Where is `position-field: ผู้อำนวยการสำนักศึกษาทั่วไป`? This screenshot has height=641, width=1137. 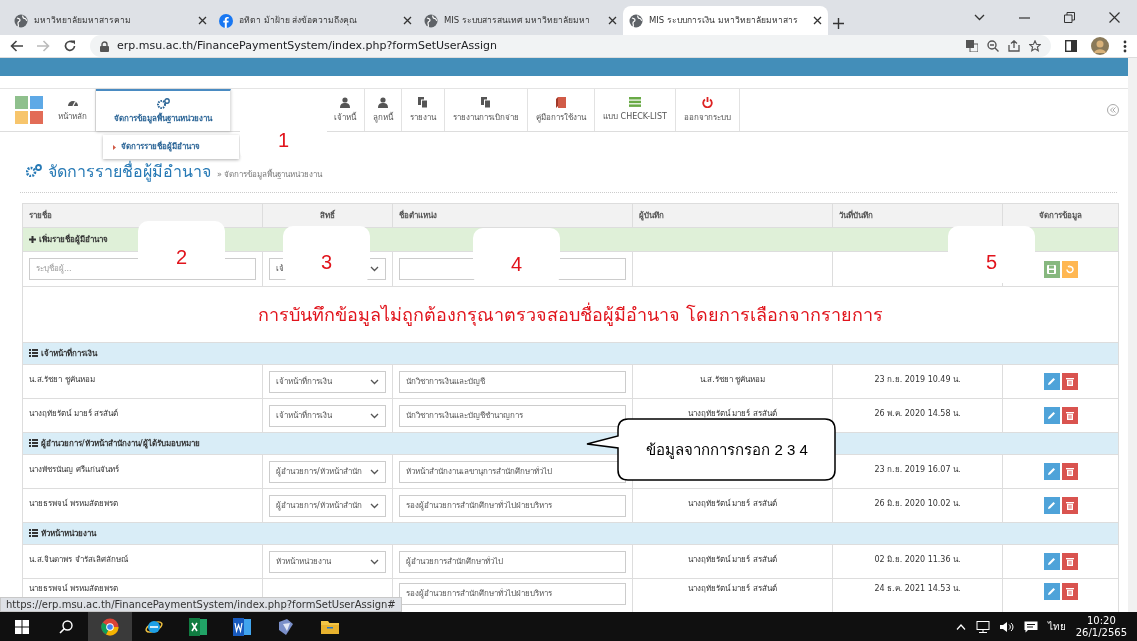 position-field: ผู้อำนวยการสำนักศึกษาทั่วไป is located at coordinates (512, 561).